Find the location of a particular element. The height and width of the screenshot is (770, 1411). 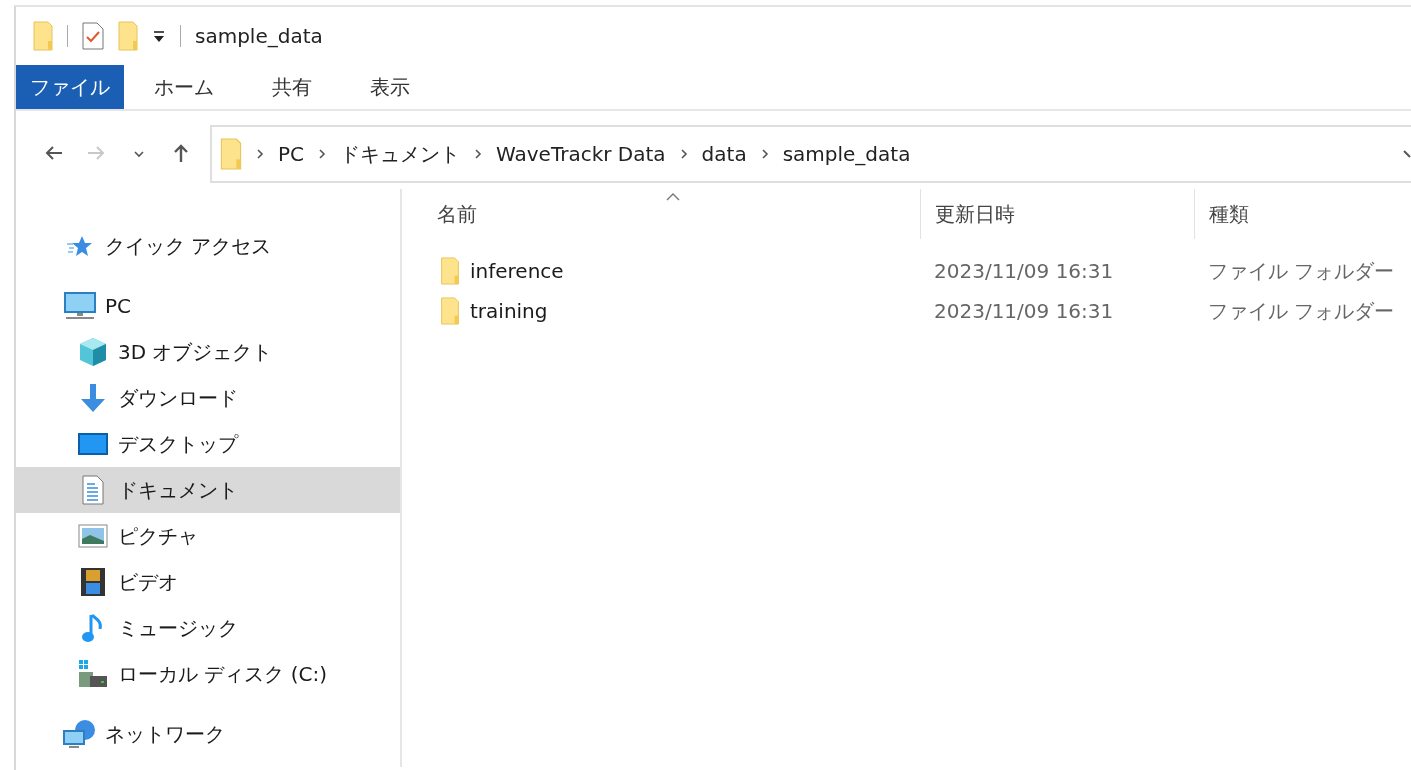

file-row: inference 2023/11/09 16:31 ファイル フォルダー is located at coordinates (906, 271).